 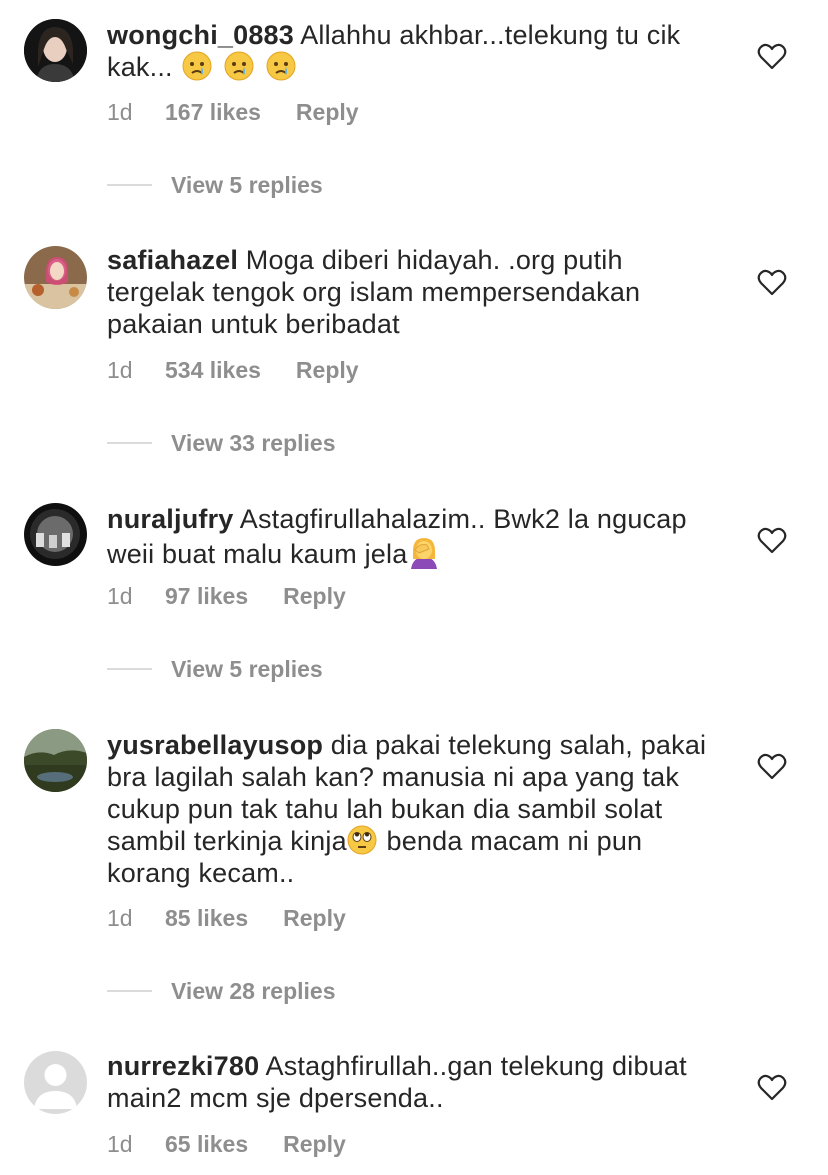 I want to click on eye-roll-emoji, so click(x=362, y=840).